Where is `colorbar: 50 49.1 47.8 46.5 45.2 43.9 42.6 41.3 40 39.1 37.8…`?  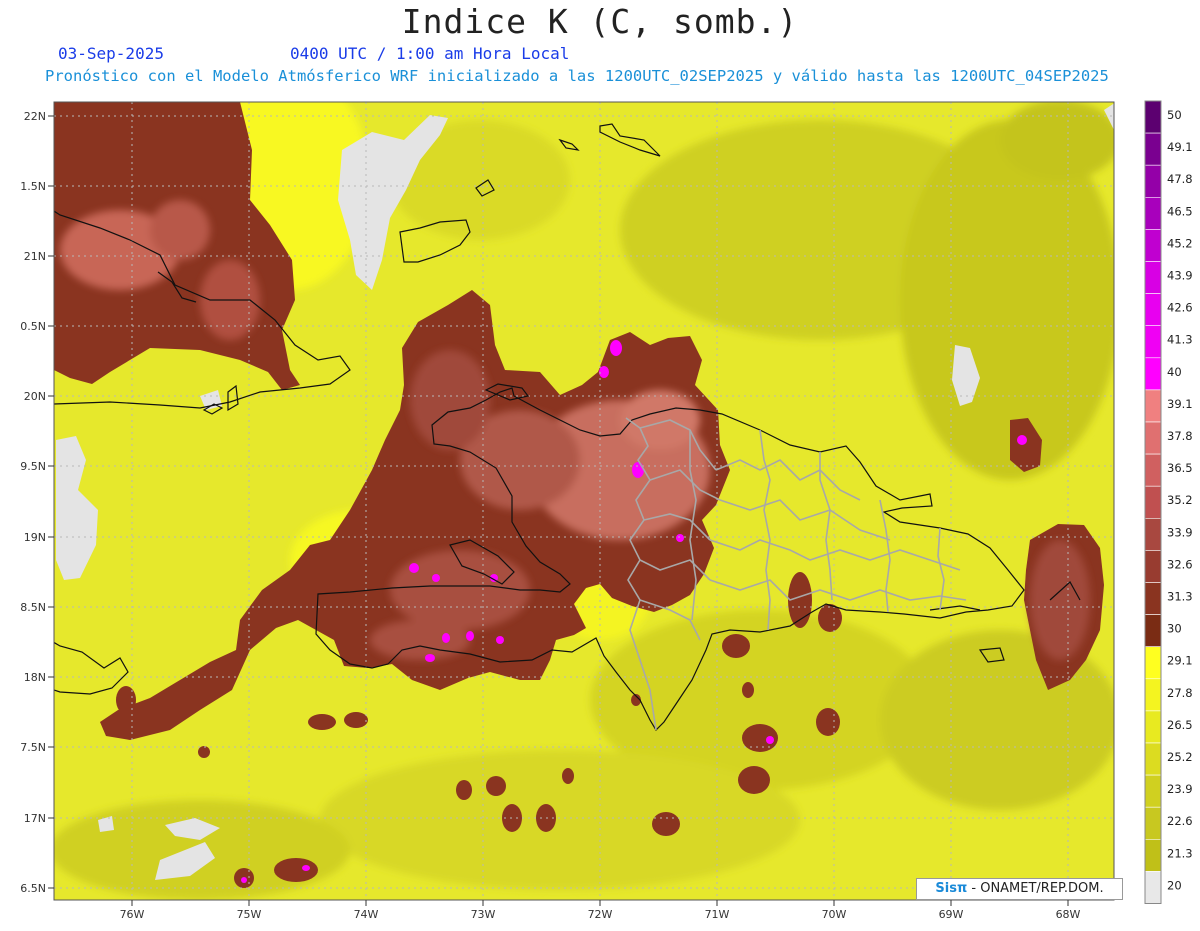 colorbar: 50 49.1 47.8 46.5 45.2 43.9 42.6 41.3 40 39.1 37.8… is located at coordinates (1168, 502).